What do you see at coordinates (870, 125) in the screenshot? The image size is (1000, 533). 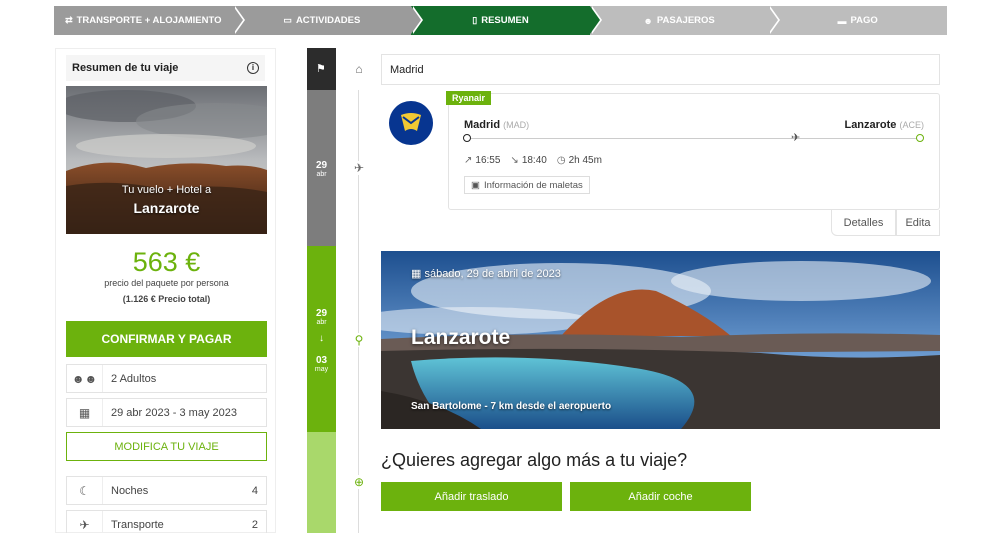 I see `destination-city: Lanzarote` at bounding box center [870, 125].